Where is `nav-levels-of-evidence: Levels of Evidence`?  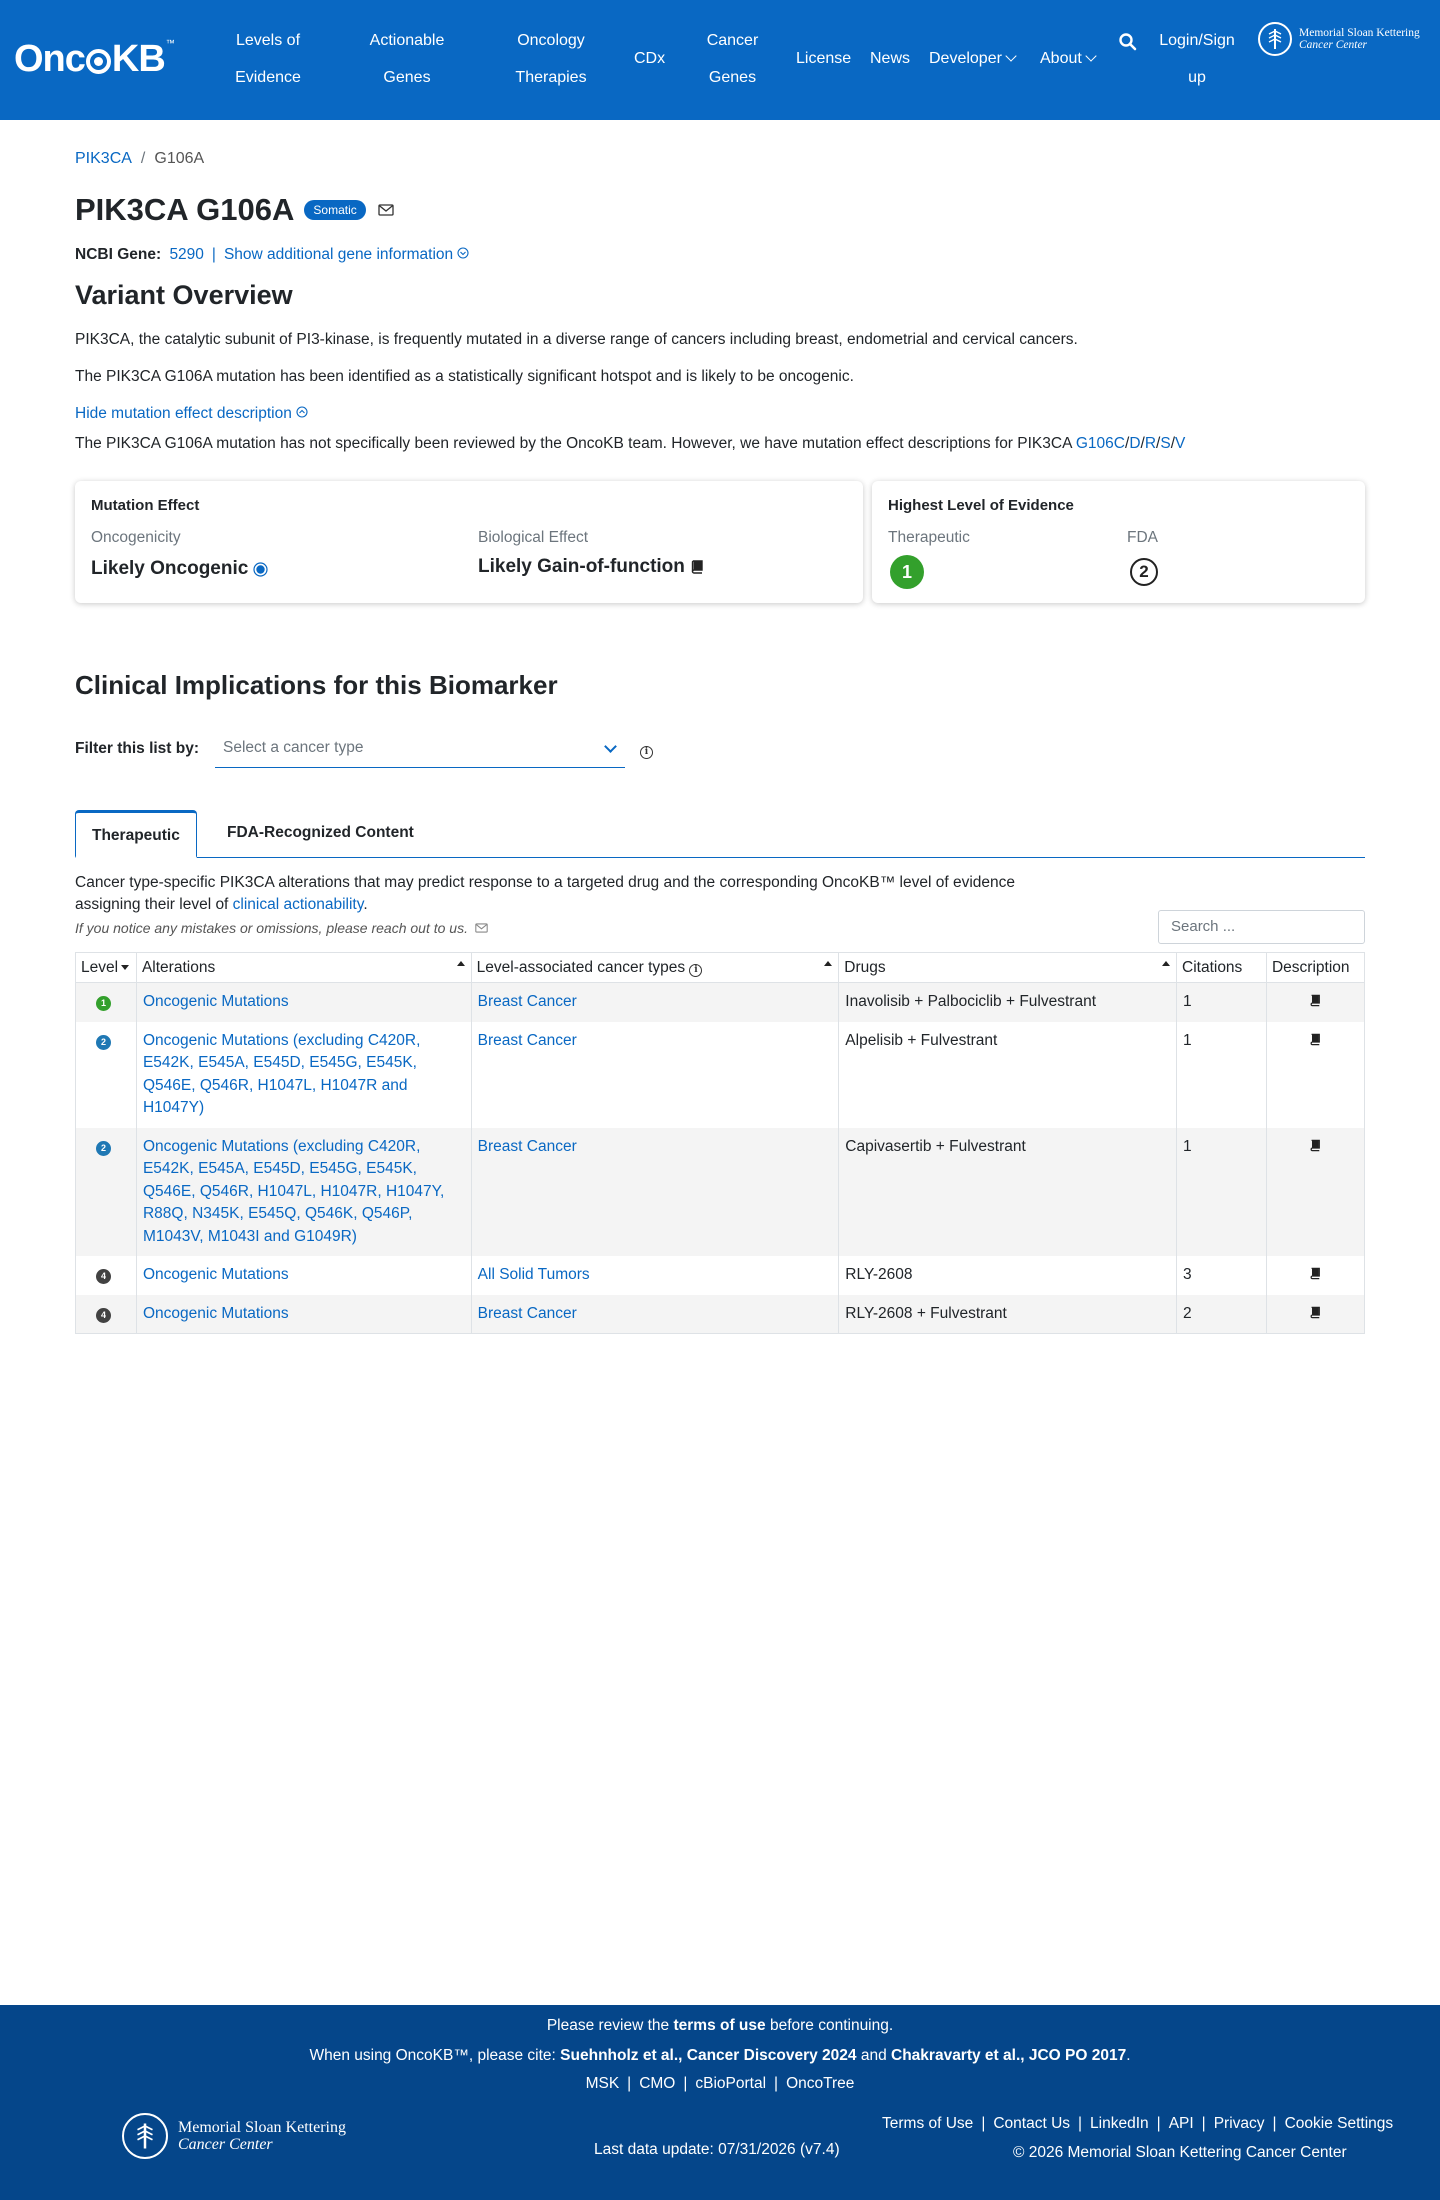
nav-levels-of-evidence: Levels of Evidence is located at coordinates (268, 59).